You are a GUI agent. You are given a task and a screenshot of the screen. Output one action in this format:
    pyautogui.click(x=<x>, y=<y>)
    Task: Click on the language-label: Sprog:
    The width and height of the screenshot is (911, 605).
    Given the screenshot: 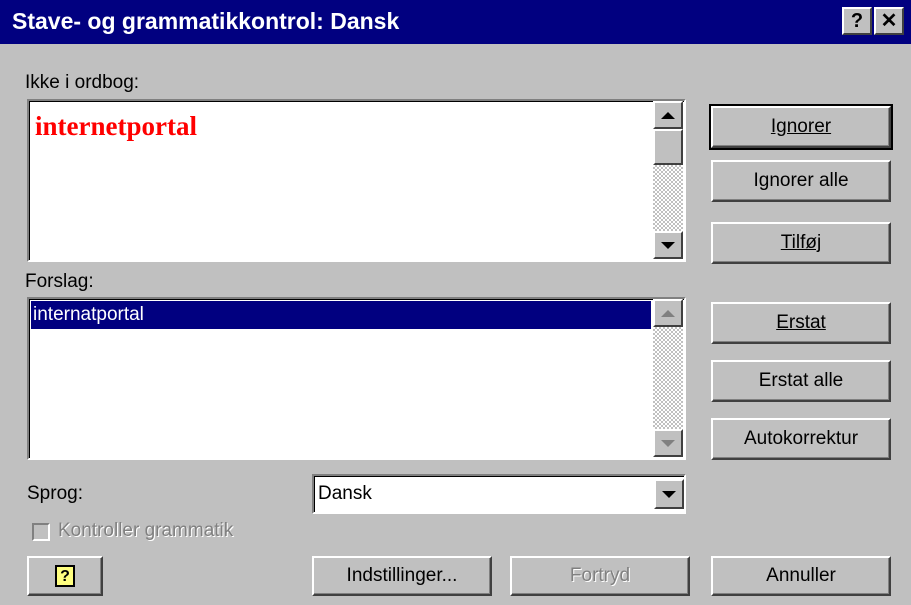 What is the action you would take?
    pyautogui.click(x=55, y=493)
    